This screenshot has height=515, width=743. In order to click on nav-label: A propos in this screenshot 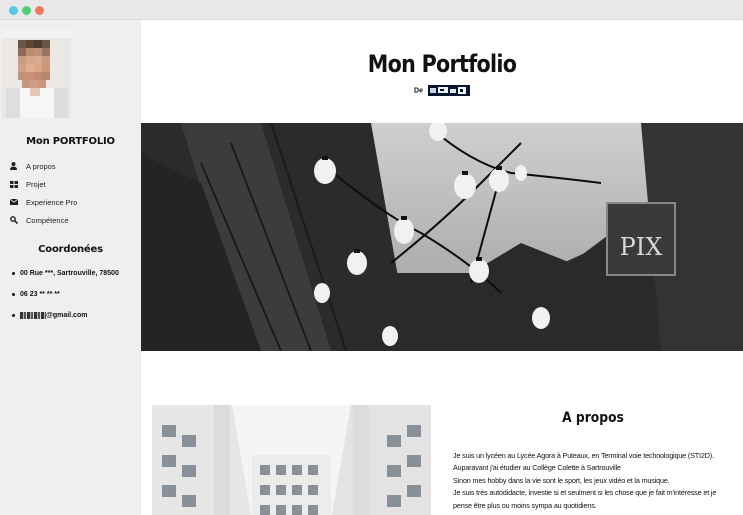, I will do `click(41, 166)`.